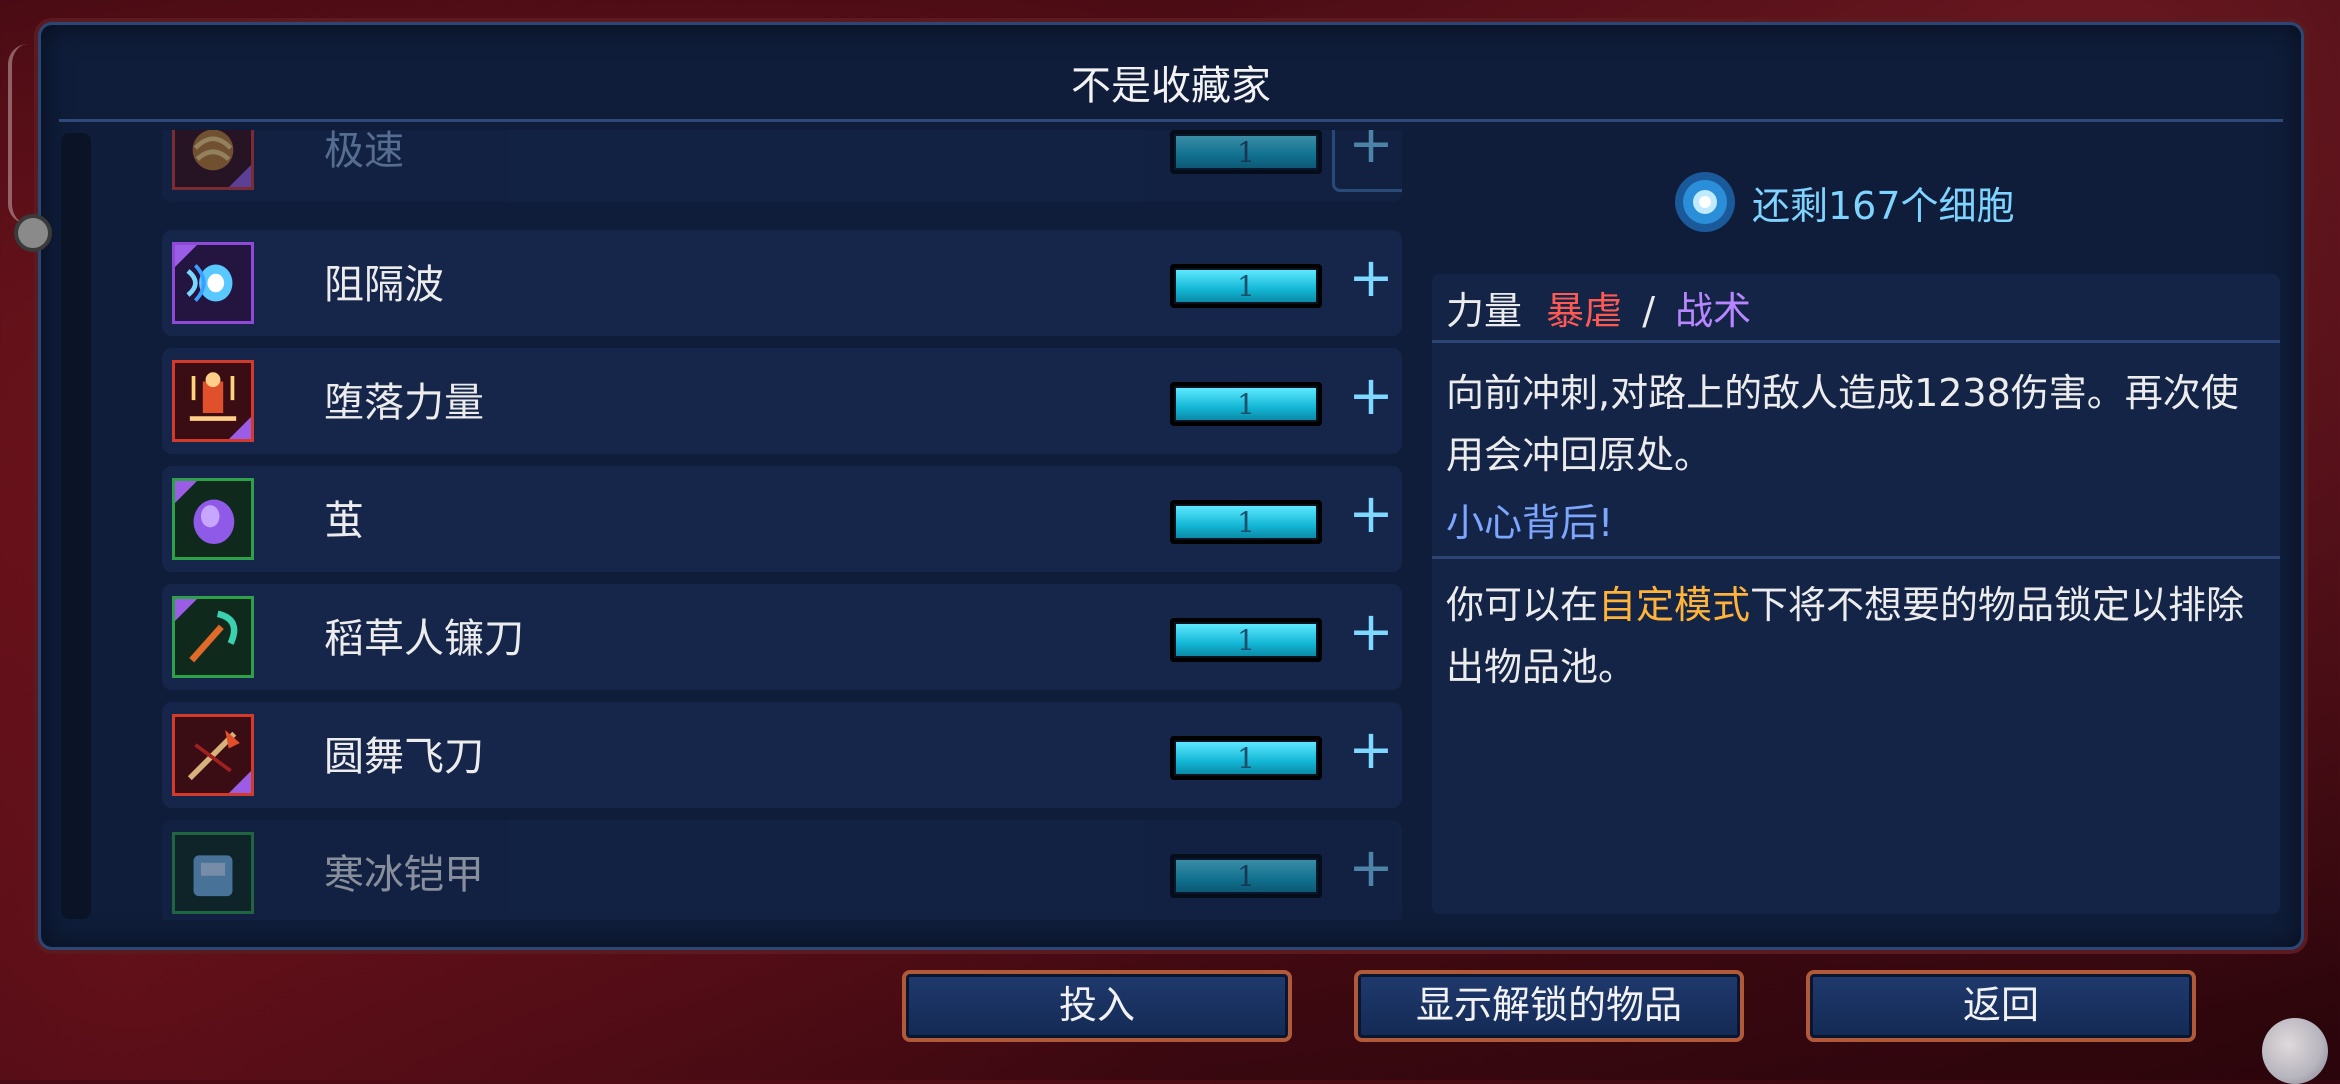 The image size is (2340, 1084). Describe the element at coordinates (404, 875) in the screenshot. I see `item-name: 寒冰铠甲` at that location.